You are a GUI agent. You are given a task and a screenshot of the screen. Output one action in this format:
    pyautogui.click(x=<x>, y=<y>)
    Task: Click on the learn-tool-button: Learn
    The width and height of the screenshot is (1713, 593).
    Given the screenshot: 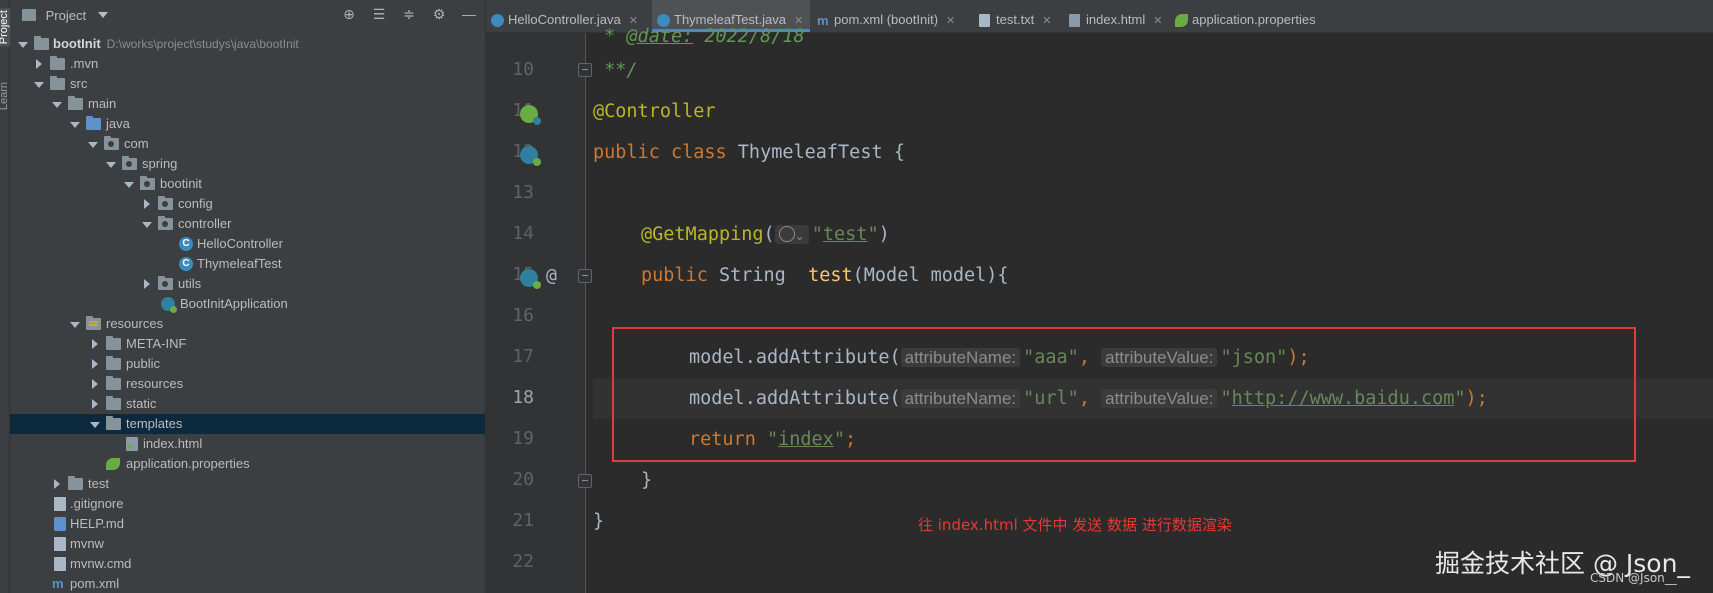 What is the action you would take?
    pyautogui.click(x=5, y=96)
    